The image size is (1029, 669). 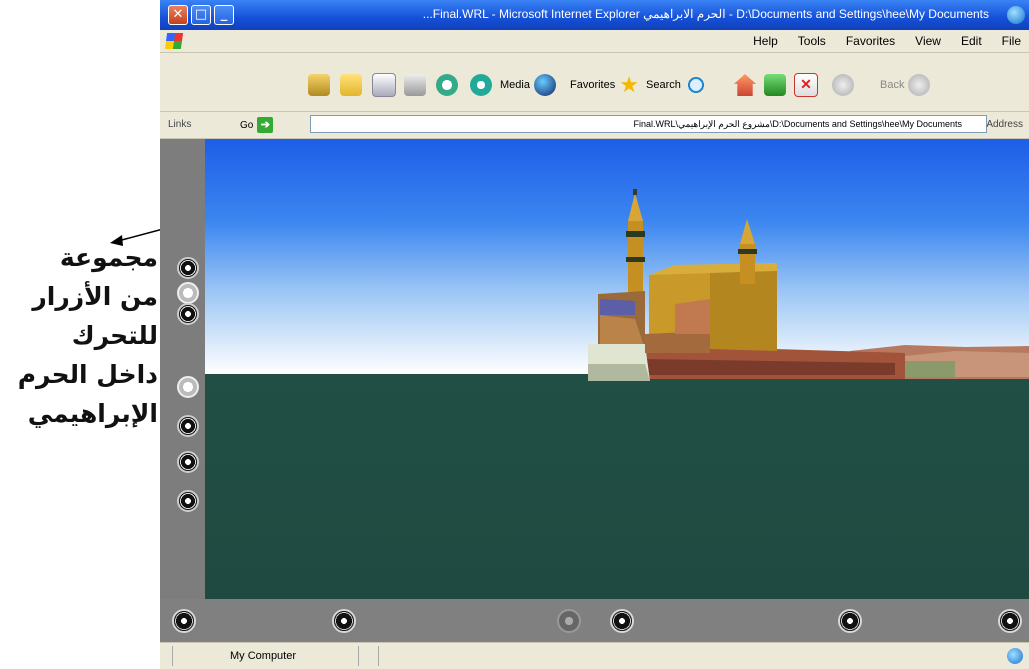 I want to click on windows-flag-icon, so click(x=174, y=41).